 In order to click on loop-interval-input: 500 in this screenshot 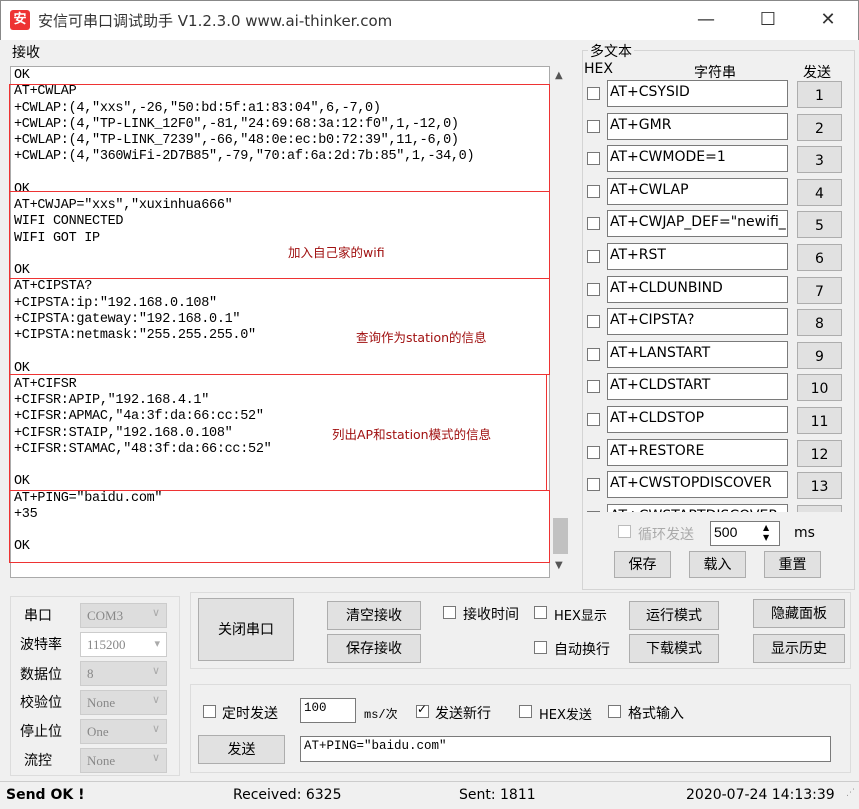, I will do `click(745, 533)`.